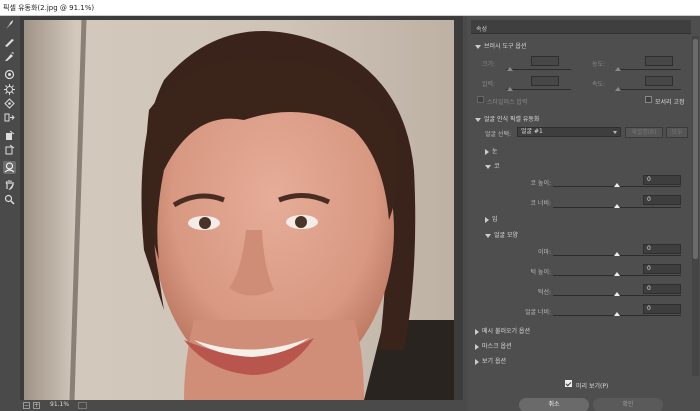  What do you see at coordinates (541, 183) in the screenshot?
I see `nose-height-label: 코 높이:` at bounding box center [541, 183].